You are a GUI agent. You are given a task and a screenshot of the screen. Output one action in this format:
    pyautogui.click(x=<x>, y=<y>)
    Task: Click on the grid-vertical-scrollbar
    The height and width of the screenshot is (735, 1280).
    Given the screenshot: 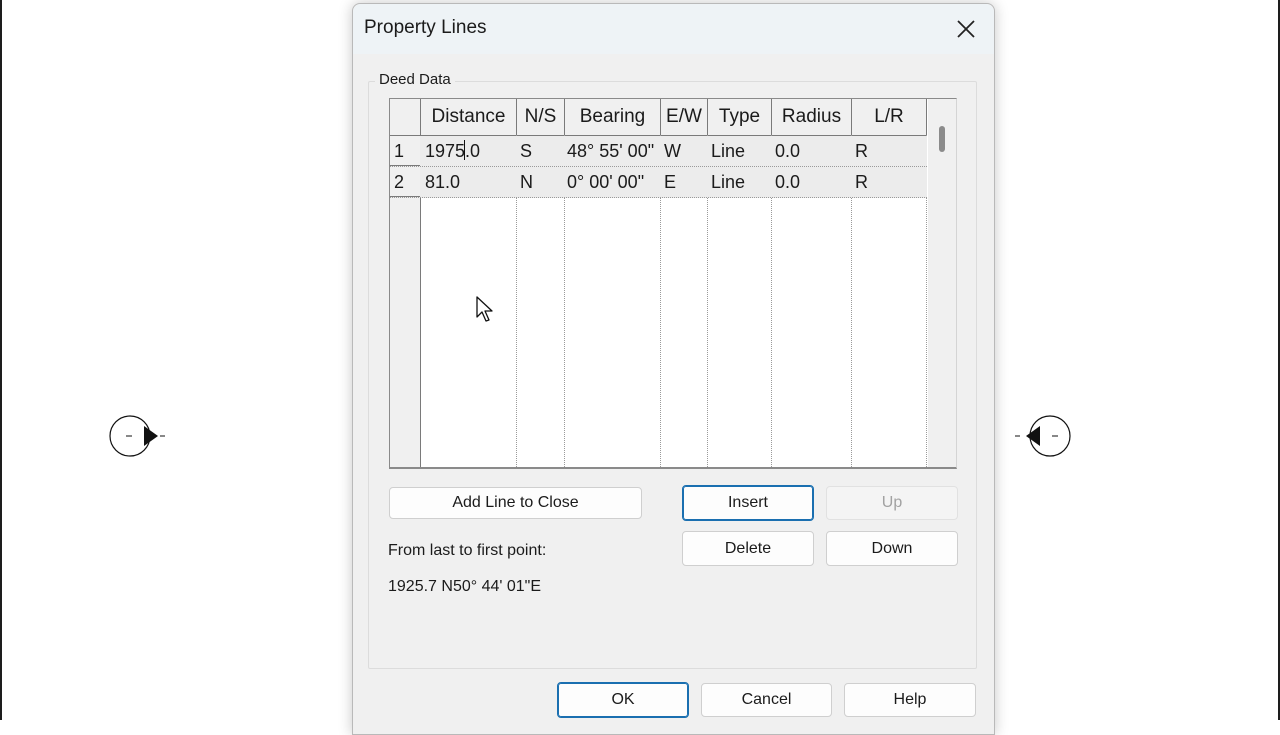 What is the action you would take?
    pyautogui.click(x=942, y=283)
    